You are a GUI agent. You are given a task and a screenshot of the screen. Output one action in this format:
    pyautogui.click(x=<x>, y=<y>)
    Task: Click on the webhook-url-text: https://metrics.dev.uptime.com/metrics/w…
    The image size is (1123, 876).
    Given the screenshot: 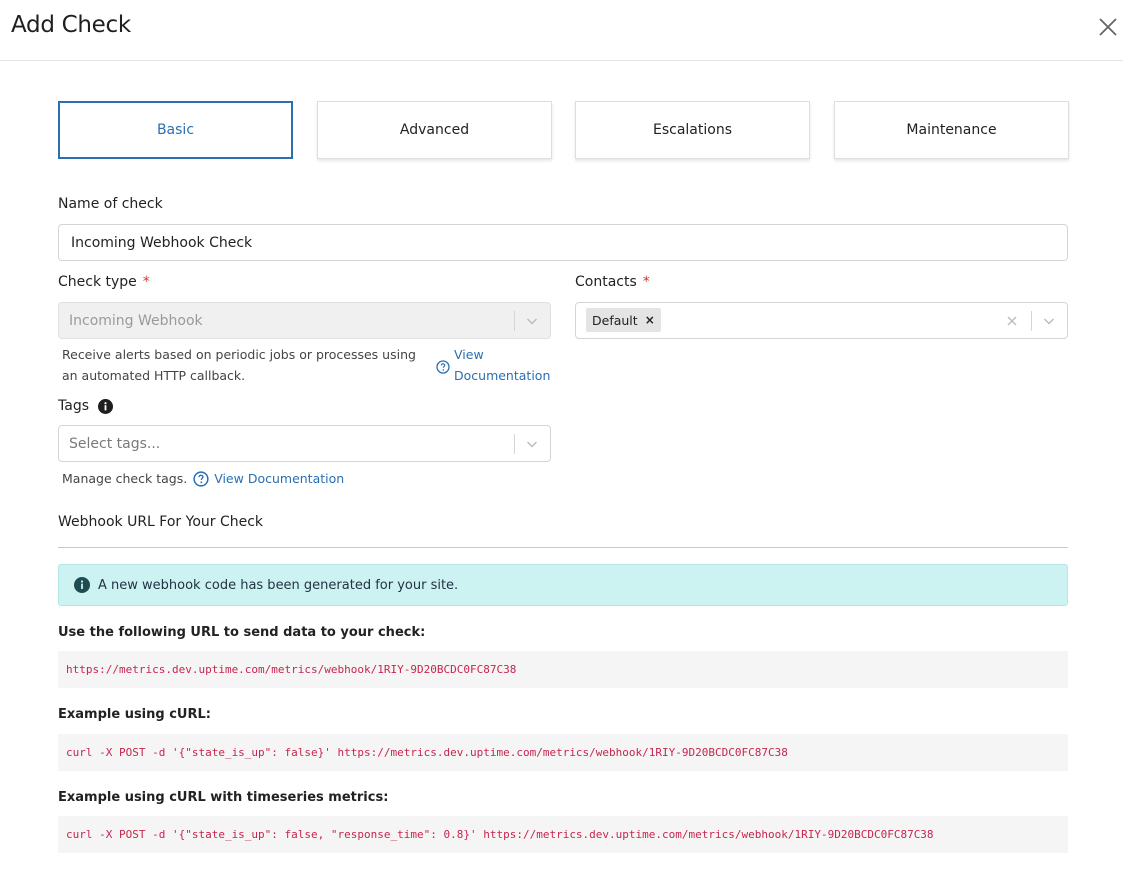 What is the action you would take?
    pyautogui.click(x=291, y=669)
    